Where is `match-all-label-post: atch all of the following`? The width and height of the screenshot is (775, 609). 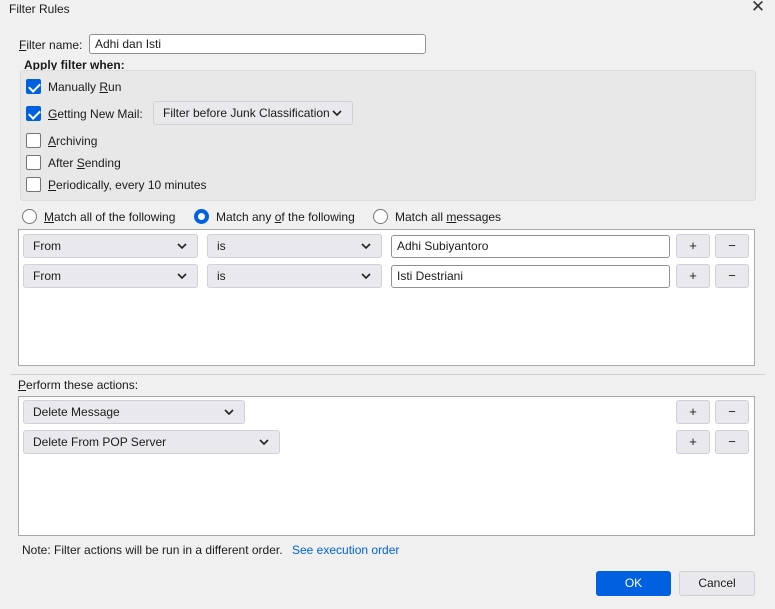 match-all-label-post: atch all of the following is located at coordinates (115, 217).